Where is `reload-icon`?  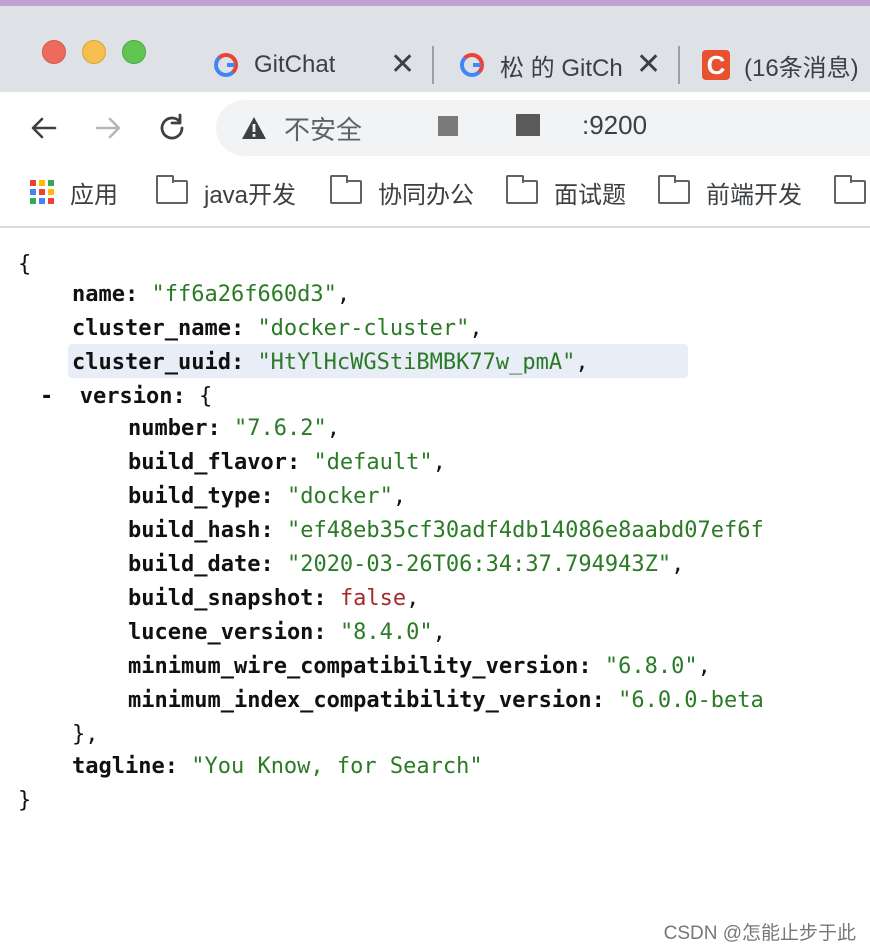 reload-icon is located at coordinates (172, 126).